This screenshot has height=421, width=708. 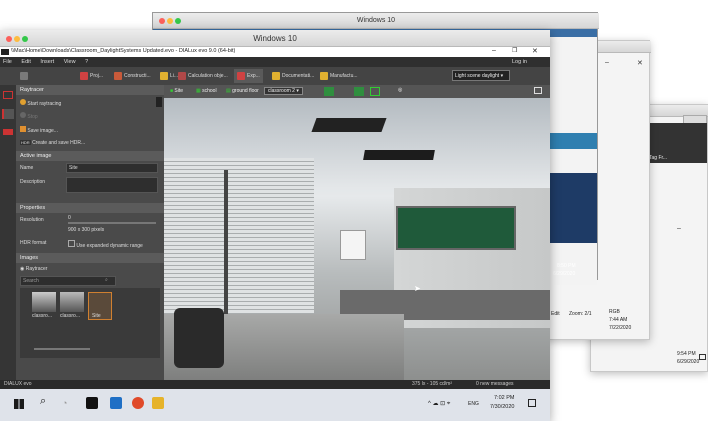 I want to click on name-field: Site, so click(x=112, y=168).